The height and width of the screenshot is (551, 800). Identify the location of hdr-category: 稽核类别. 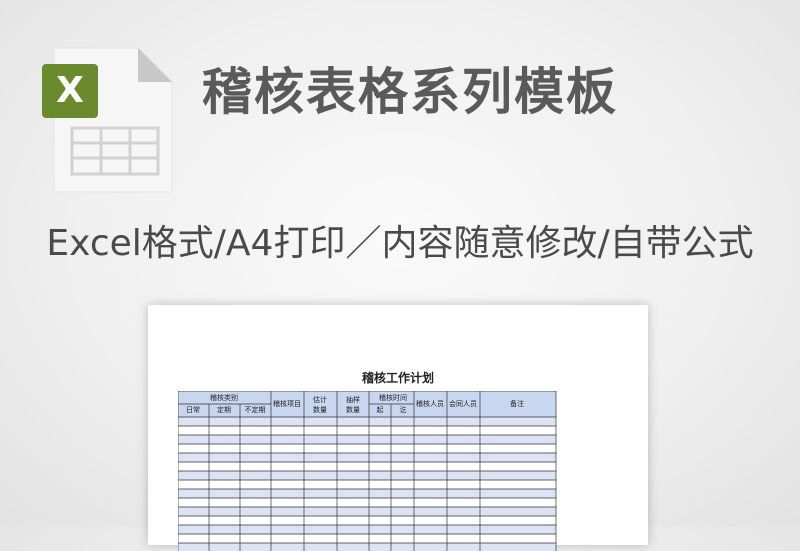
(224, 397).